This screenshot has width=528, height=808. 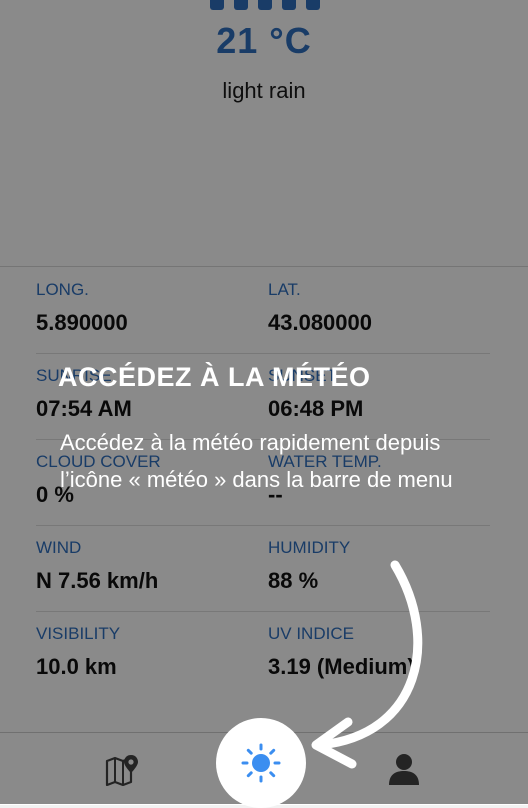 I want to click on sun-icon, so click(x=261, y=763).